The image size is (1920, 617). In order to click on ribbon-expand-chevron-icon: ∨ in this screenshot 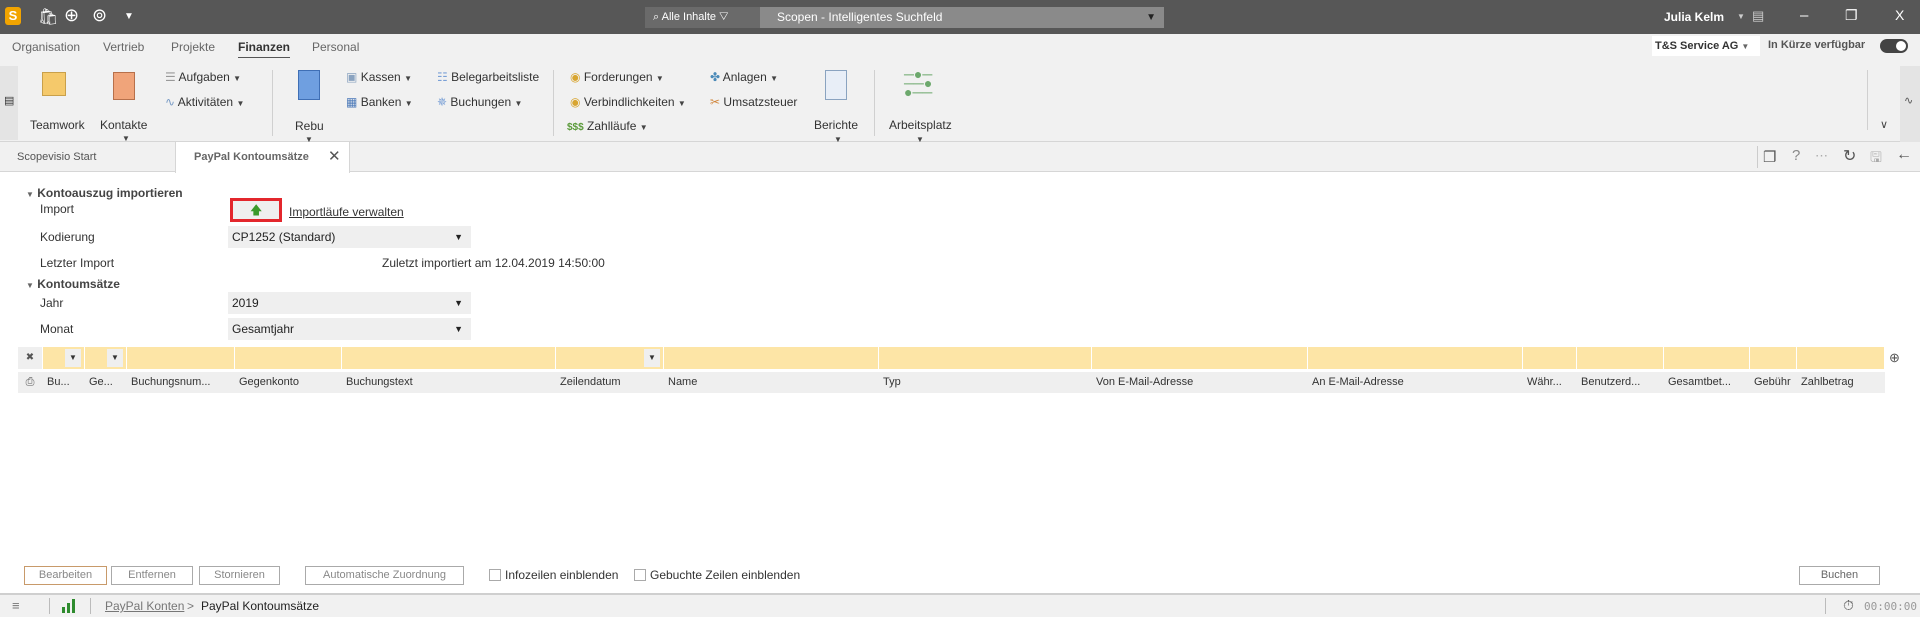, I will do `click(1884, 124)`.